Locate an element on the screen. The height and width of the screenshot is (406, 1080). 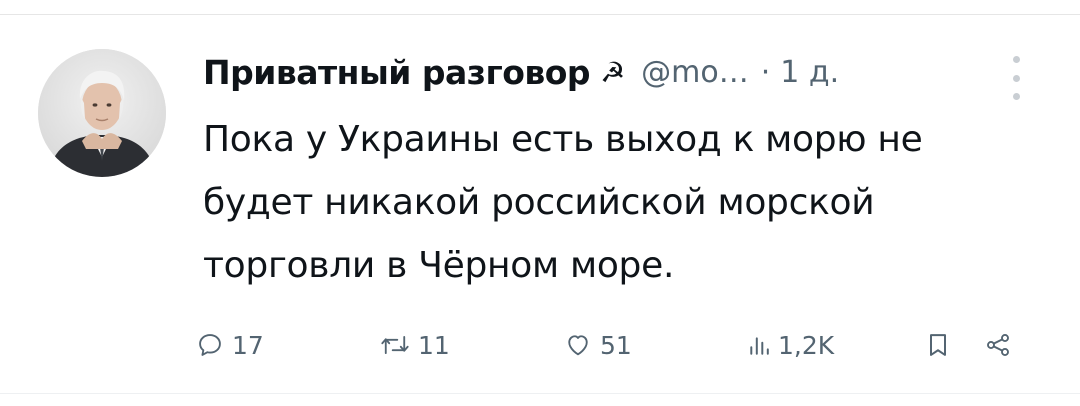
top-divider is located at coordinates (540, 14).